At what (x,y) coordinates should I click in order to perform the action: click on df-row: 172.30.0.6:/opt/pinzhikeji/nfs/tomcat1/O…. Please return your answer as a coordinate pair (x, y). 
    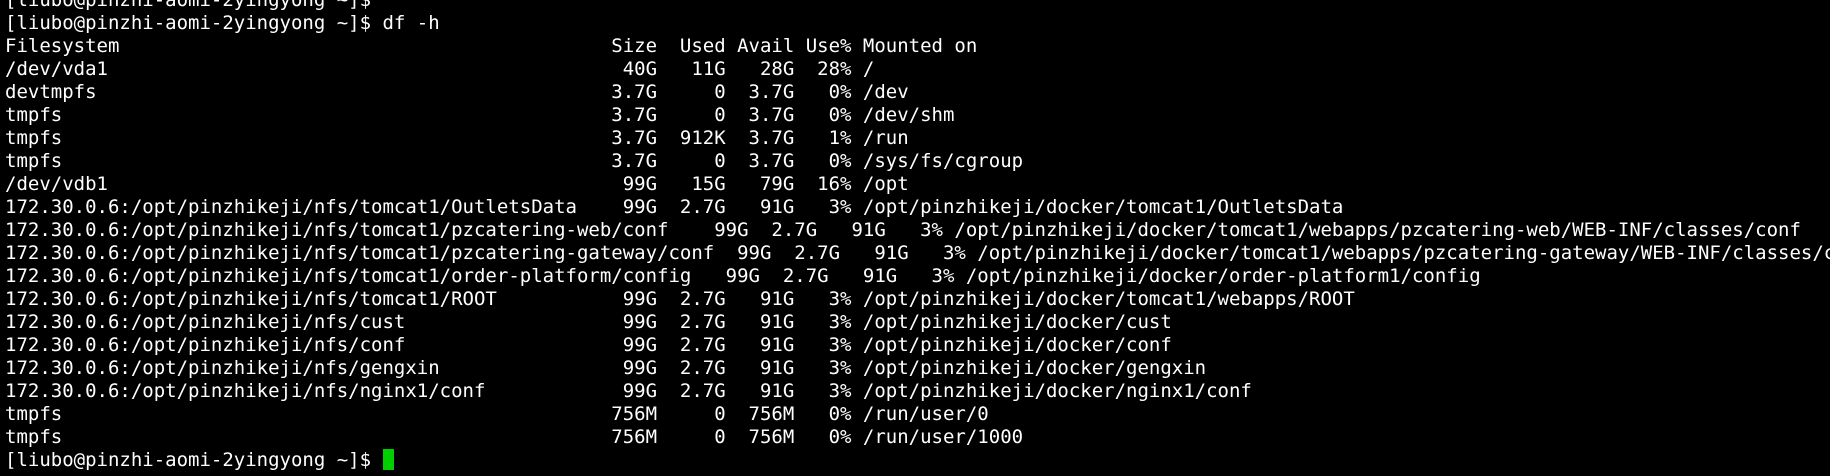
    Looking at the image, I should click on (674, 207).